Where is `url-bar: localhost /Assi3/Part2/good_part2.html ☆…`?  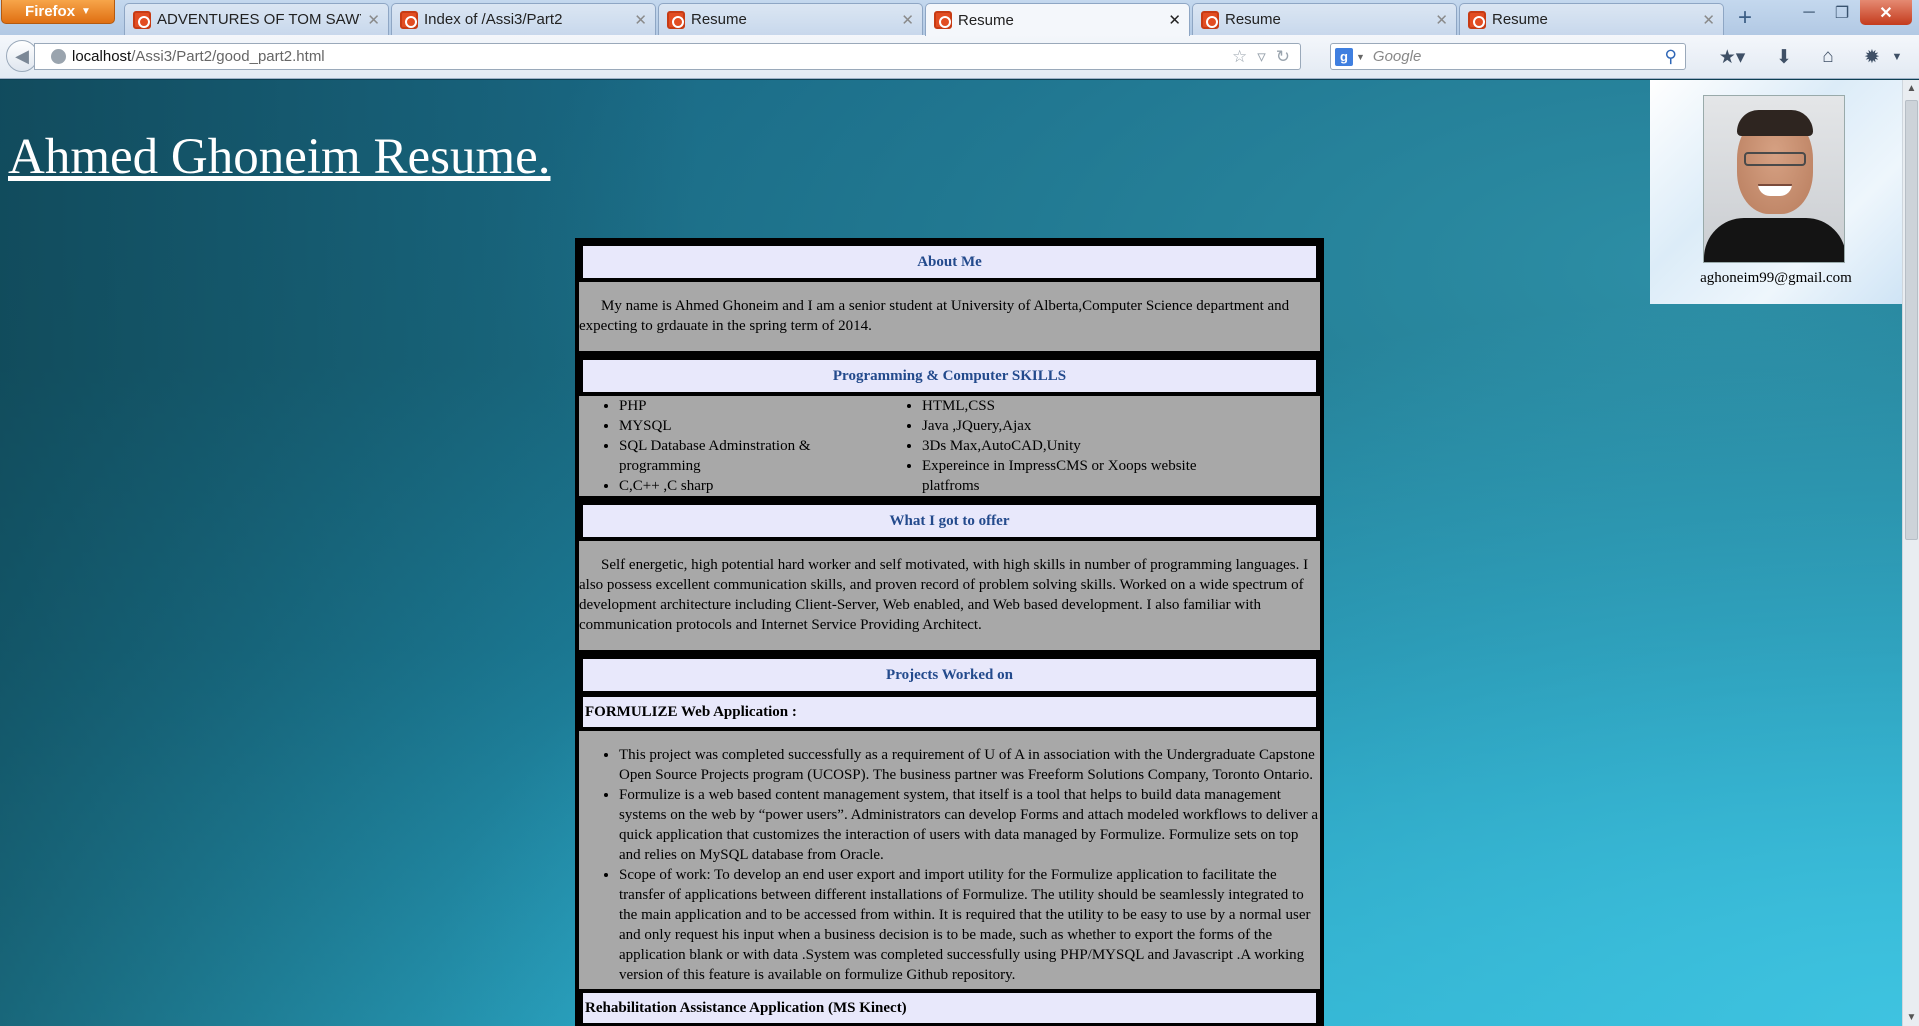 url-bar: localhost /Assi3/Part2/good_part2.html ☆… is located at coordinates (667, 56).